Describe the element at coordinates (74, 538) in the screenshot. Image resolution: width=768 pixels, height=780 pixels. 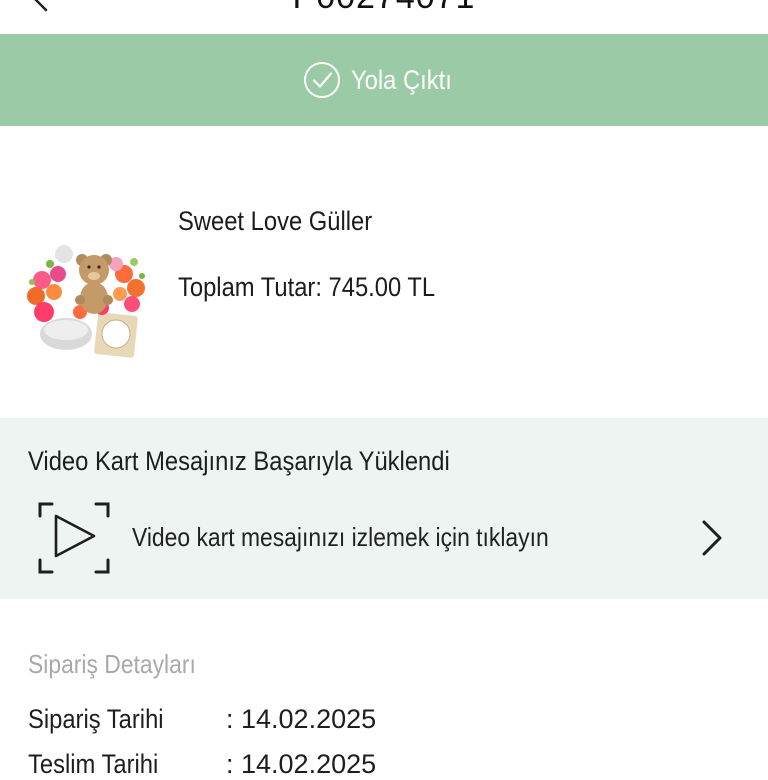
I see `video-play-icon` at that location.